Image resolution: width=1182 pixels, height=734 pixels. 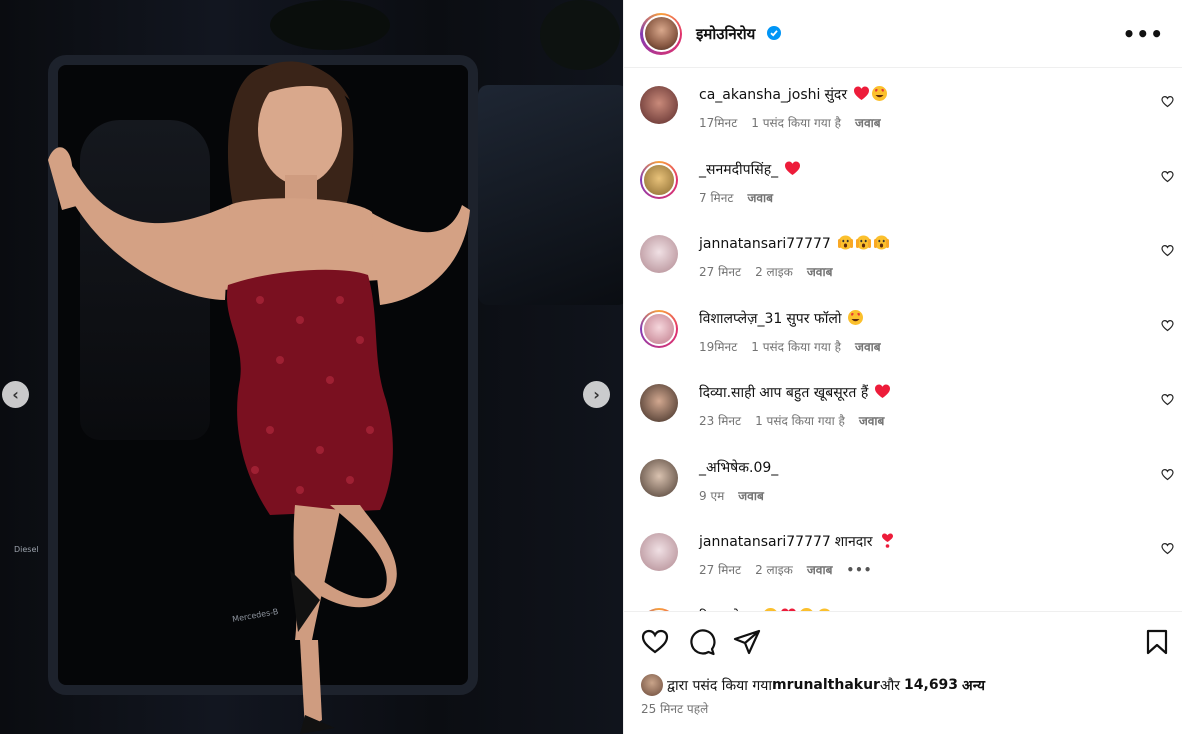 I want to click on comment-more-button: •••, so click(x=859, y=570).